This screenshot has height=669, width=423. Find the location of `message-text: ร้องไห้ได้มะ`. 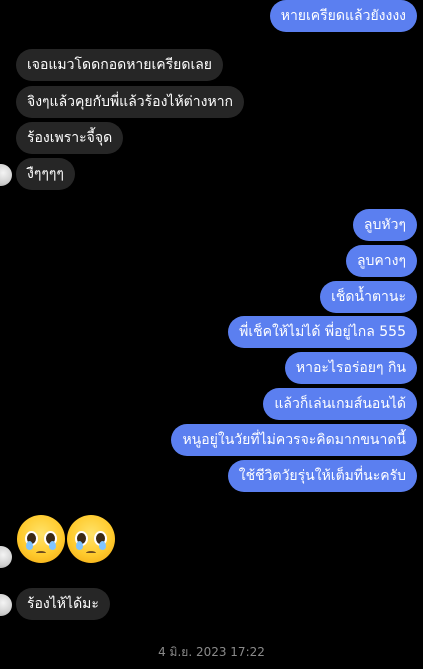

message-text: ร้องไห้ได้มะ is located at coordinates (63, 604).